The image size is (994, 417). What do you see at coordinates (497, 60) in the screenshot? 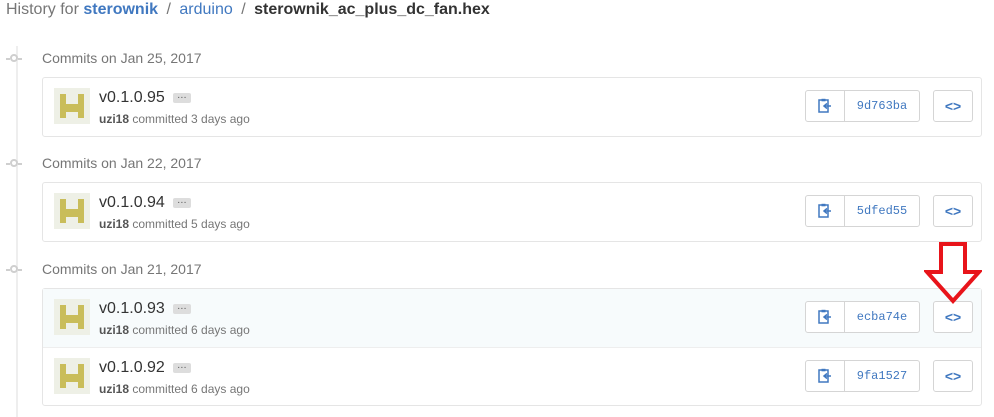
I see `commit-group-header: Commits on Jan 25, 2017` at bounding box center [497, 60].